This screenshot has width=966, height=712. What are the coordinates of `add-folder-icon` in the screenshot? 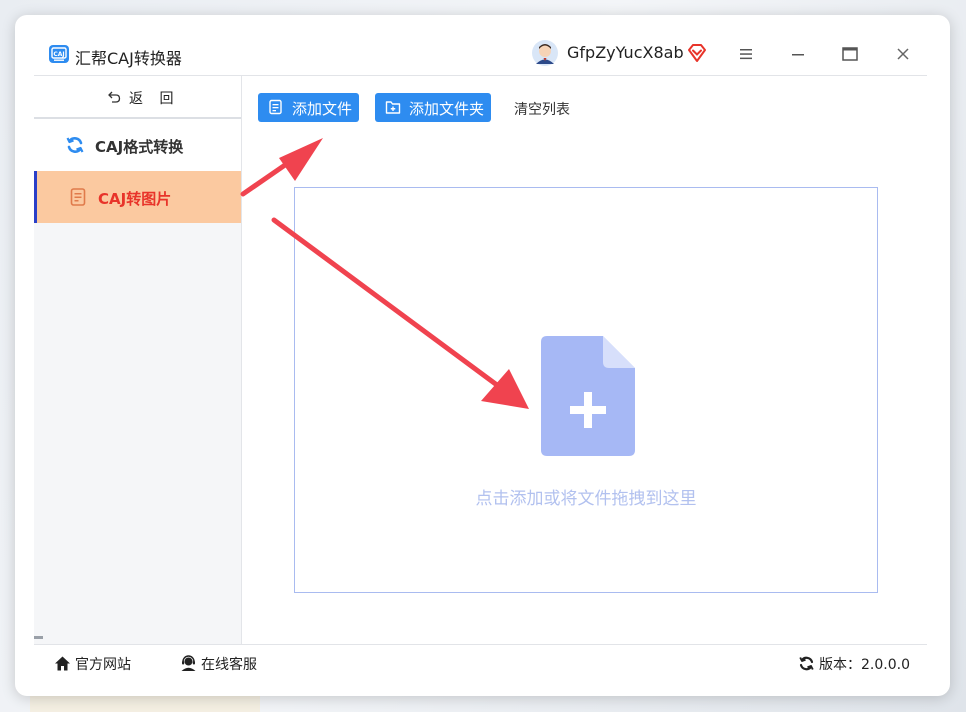 It's located at (393, 107).